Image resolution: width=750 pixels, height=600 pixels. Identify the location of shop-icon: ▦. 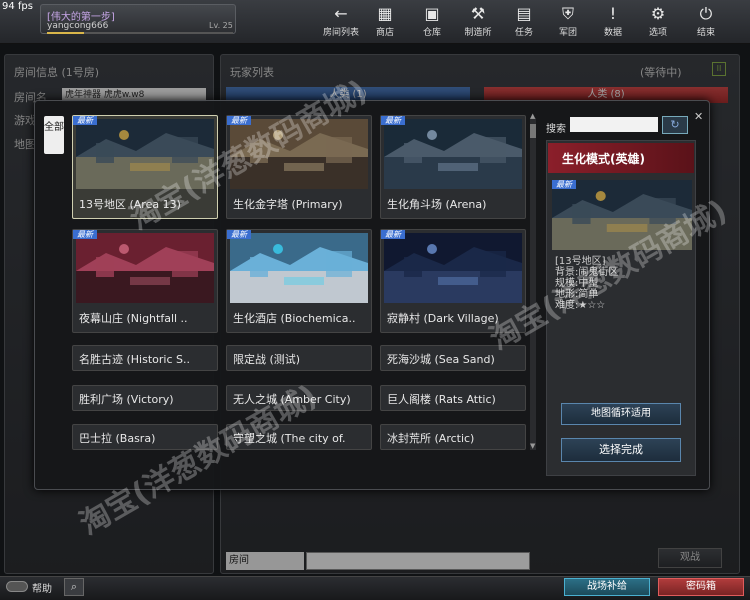
(385, 13).